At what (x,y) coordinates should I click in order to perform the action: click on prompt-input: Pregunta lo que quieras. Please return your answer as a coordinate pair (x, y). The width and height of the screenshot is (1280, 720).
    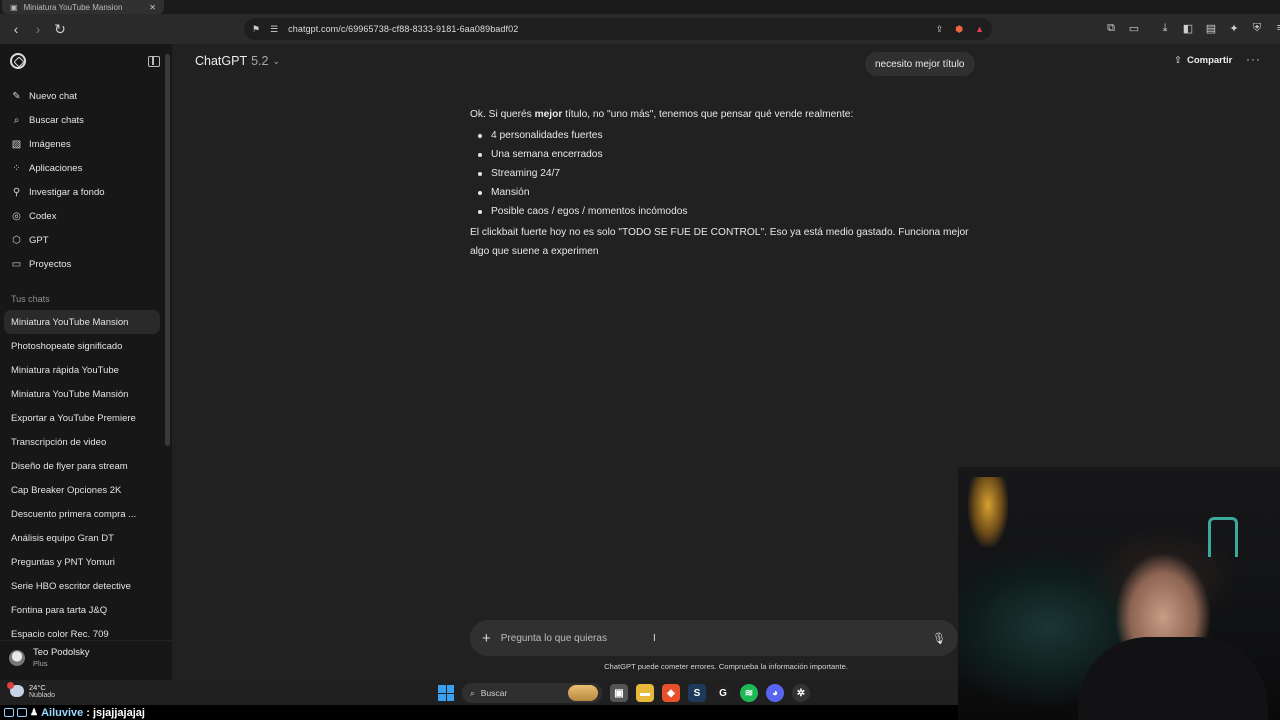
    Looking at the image, I should click on (554, 638).